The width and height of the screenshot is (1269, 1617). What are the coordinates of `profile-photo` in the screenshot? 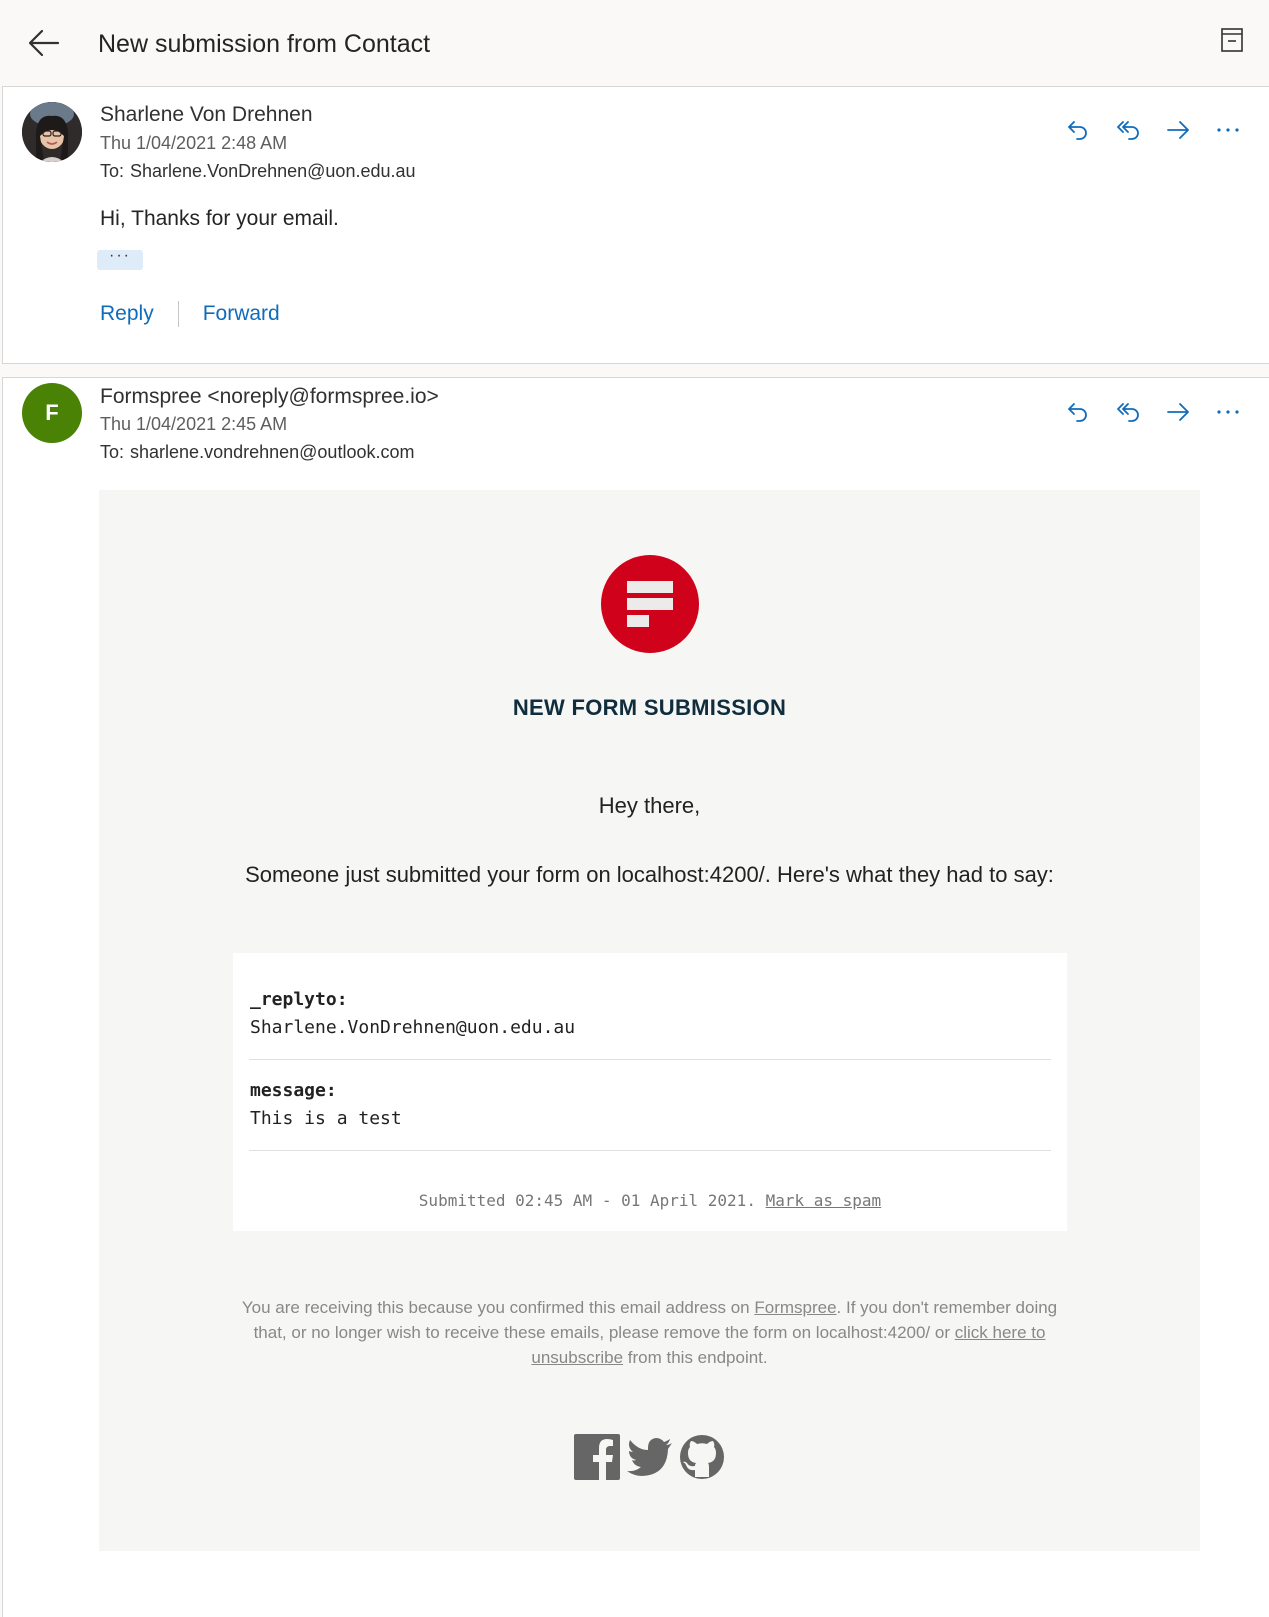 It's located at (52, 132).